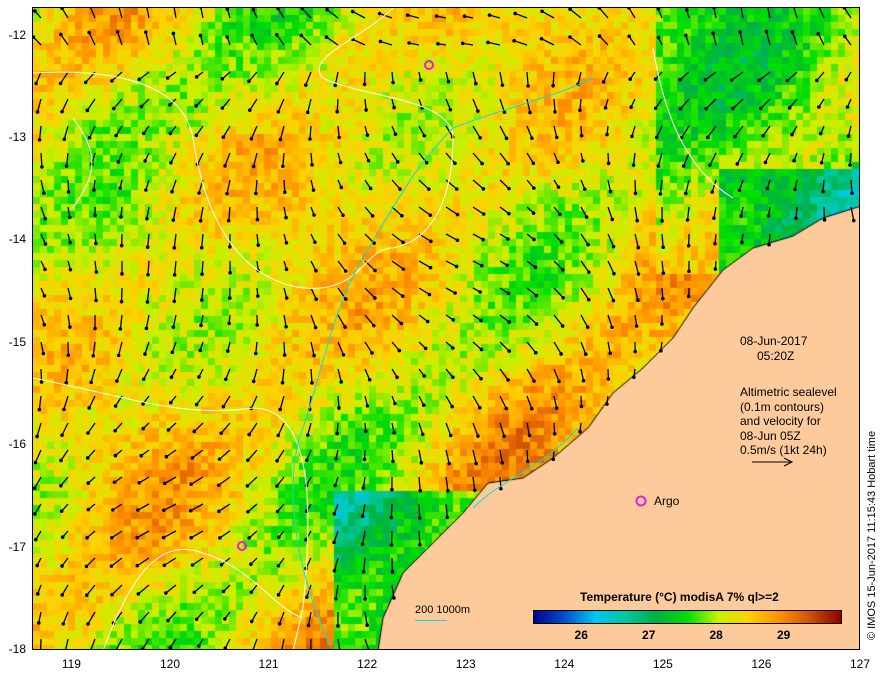 This screenshot has height=680, width=880. Describe the element at coordinates (761, 664) in the screenshot. I see `x-tick-label: 126` at that location.